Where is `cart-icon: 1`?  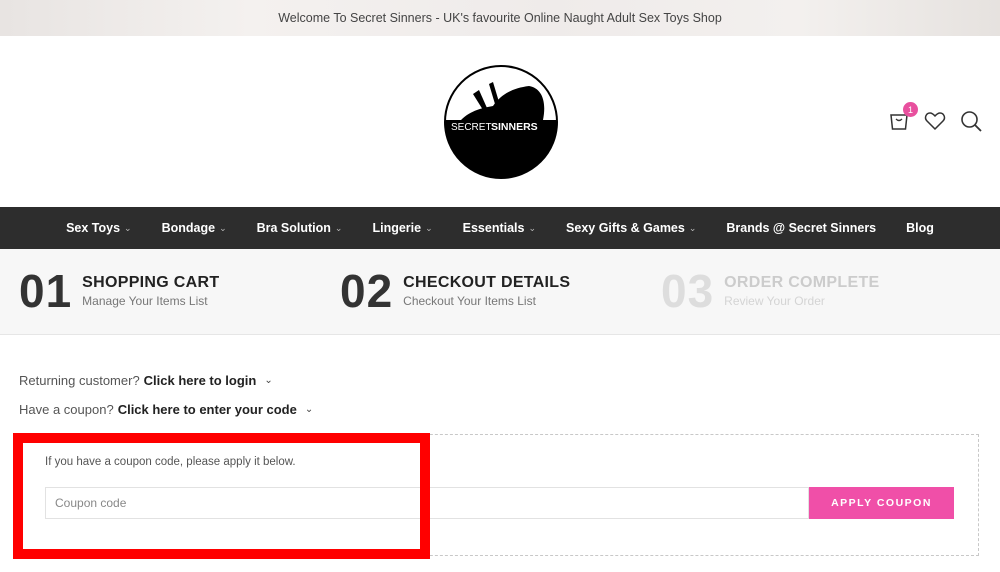 cart-icon: 1 is located at coordinates (903, 117).